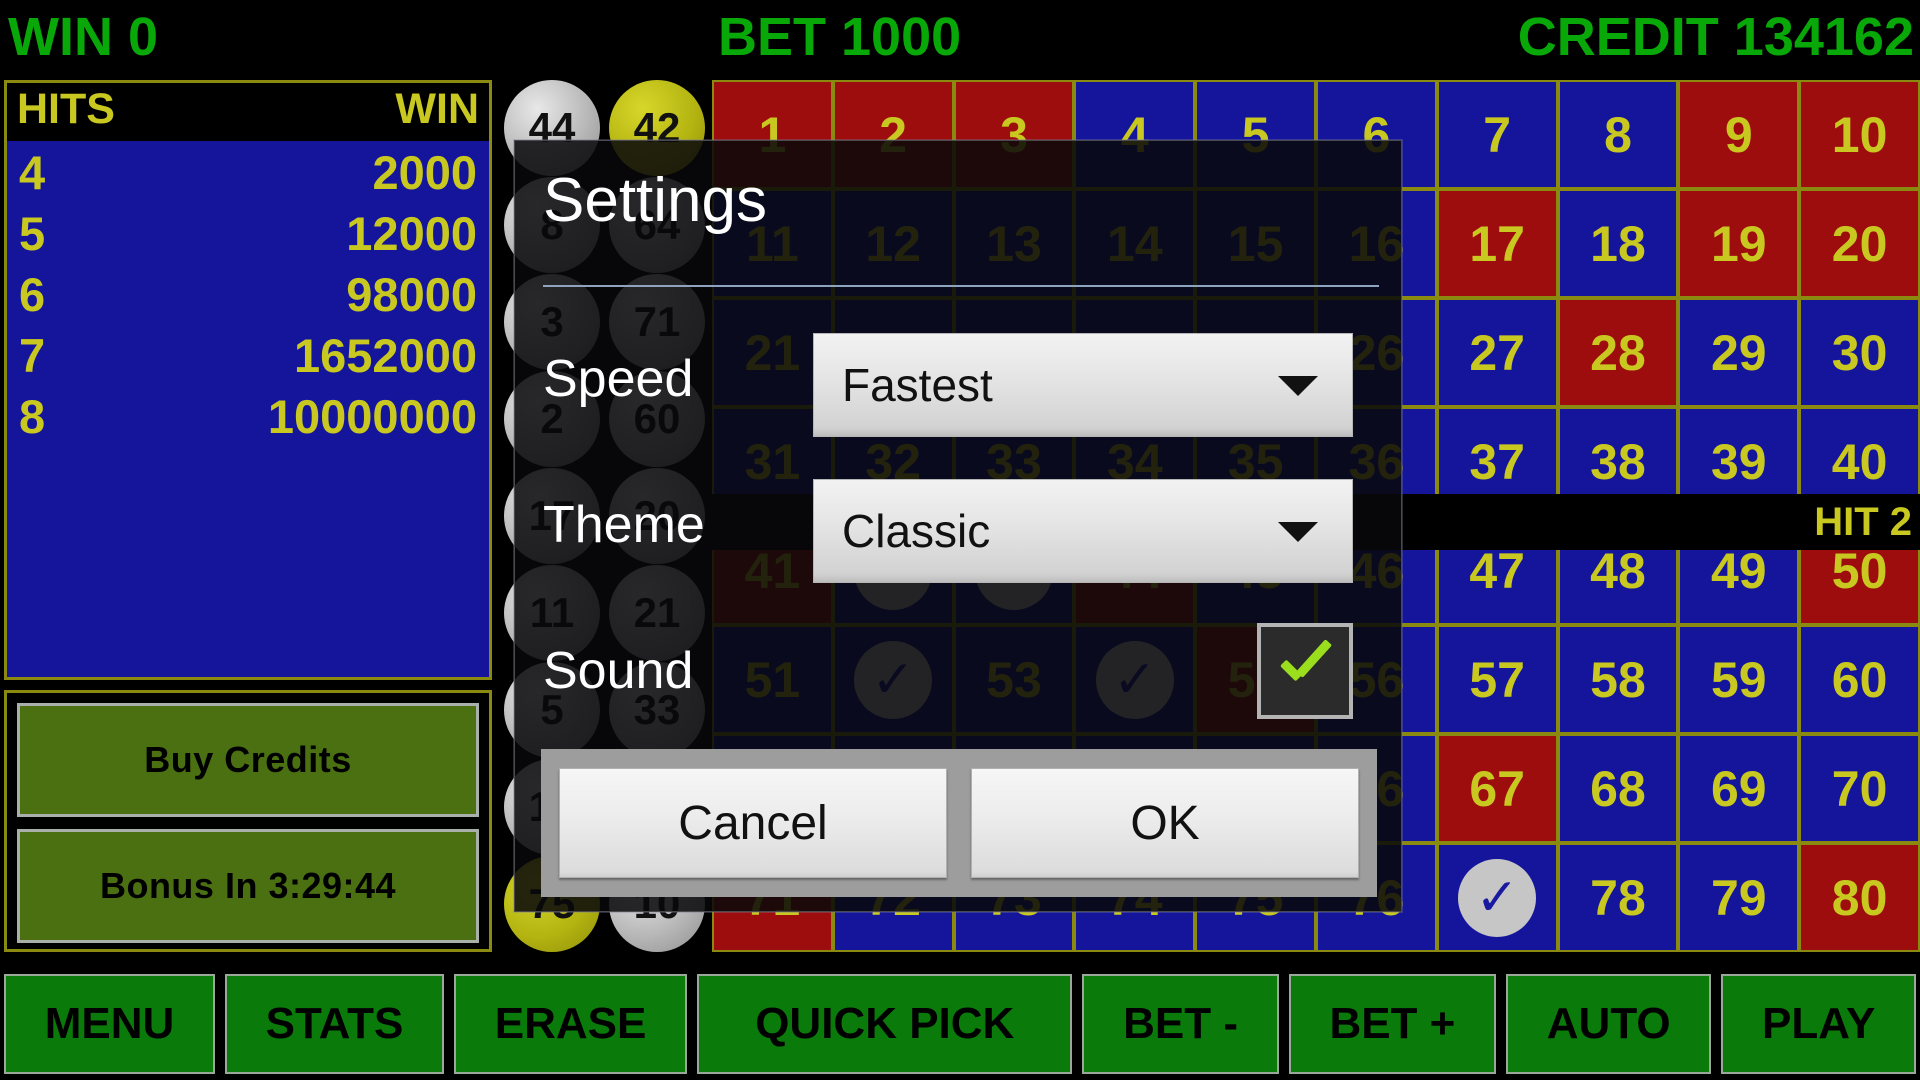  Describe the element at coordinates (1083, 531) in the screenshot. I see `theme-spinner: Classic` at that location.